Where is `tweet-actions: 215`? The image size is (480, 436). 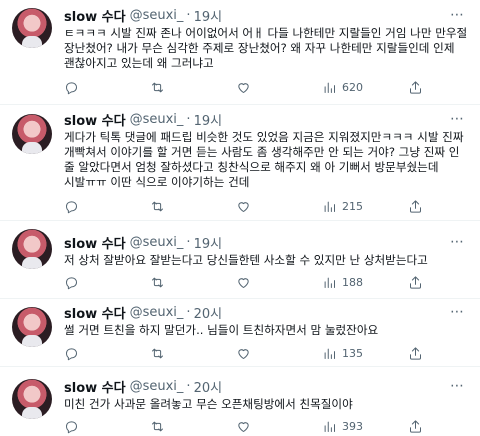
tweet-actions: 215 is located at coordinates (264, 206).